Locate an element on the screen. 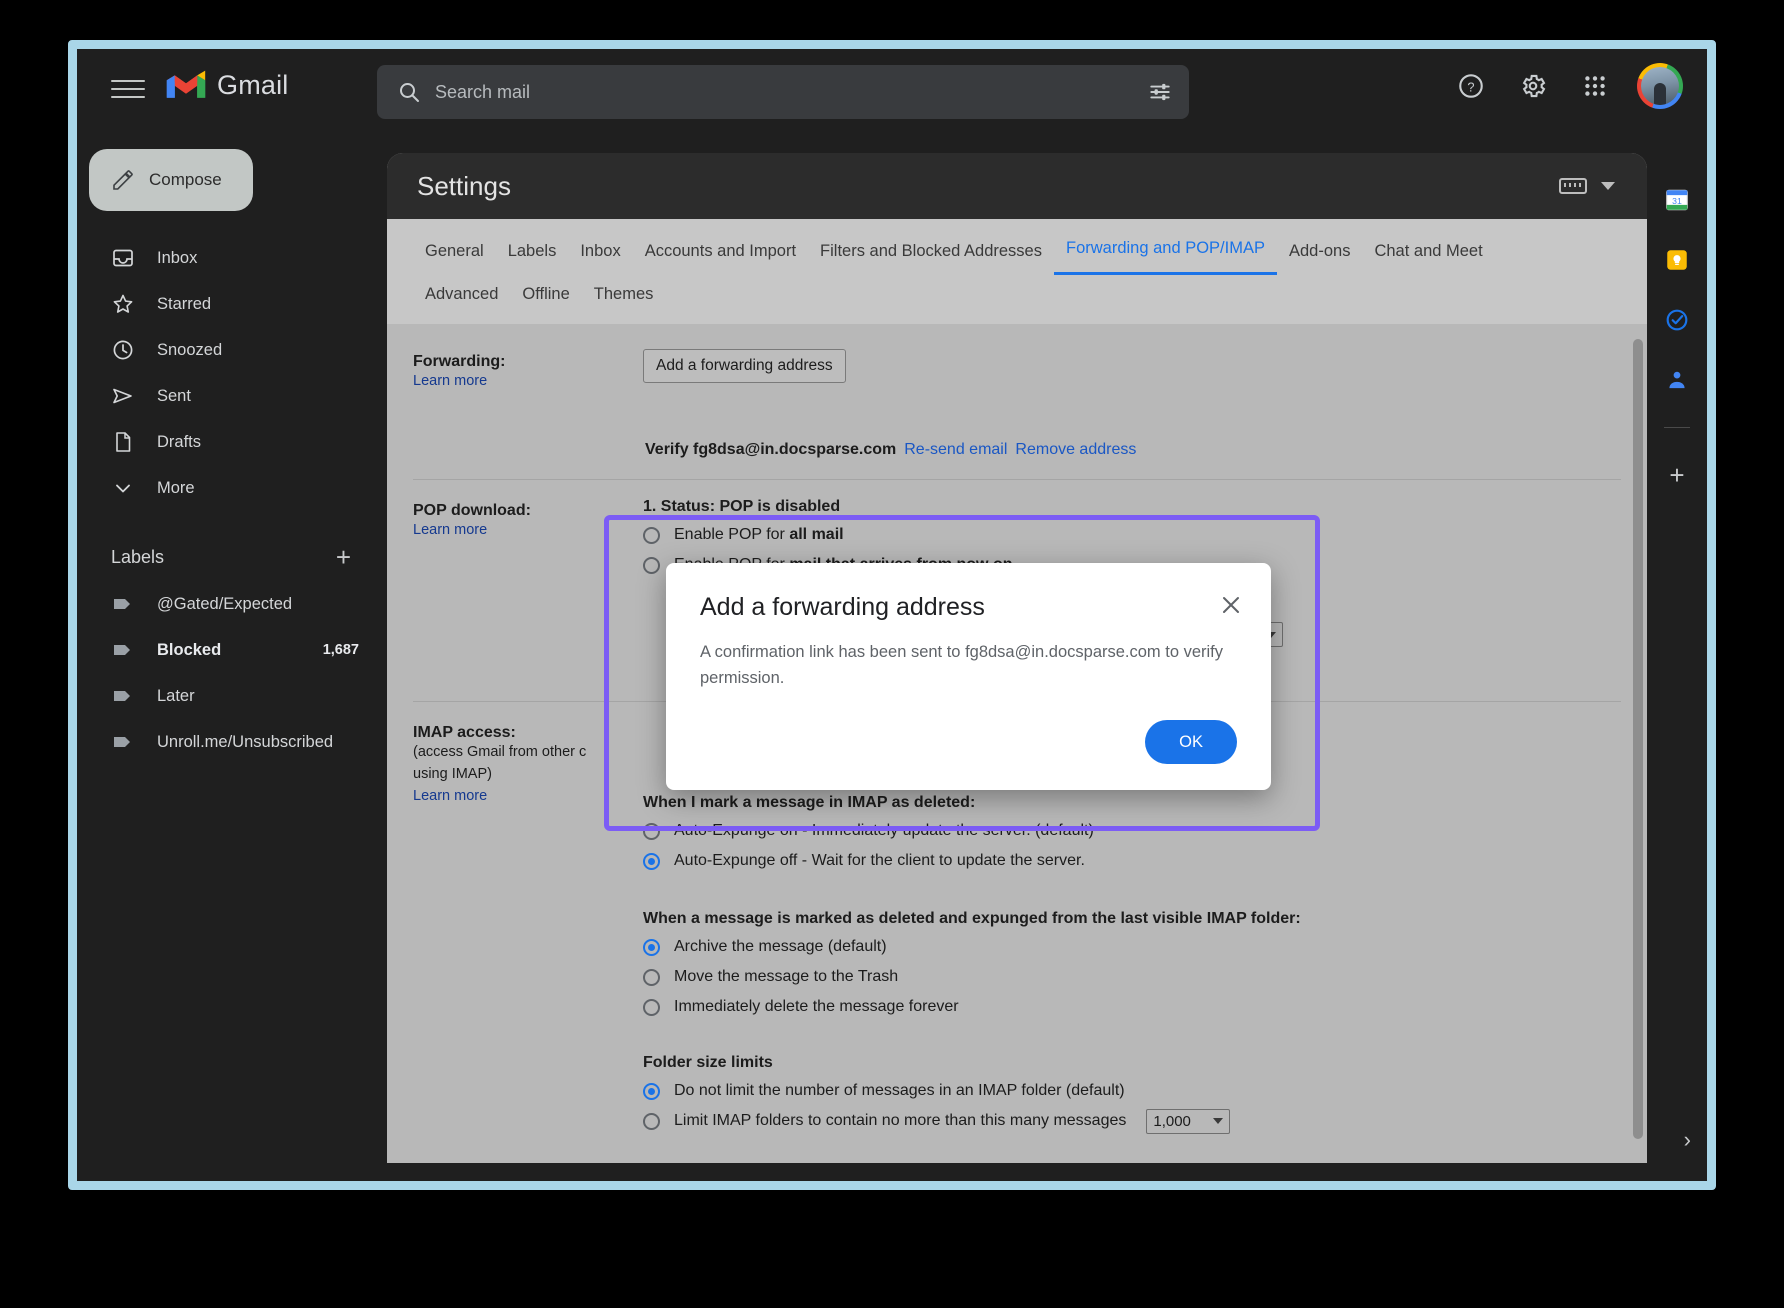 Image resolution: width=1784 pixels, height=1308 pixels. keyboard-icon is located at coordinates (1573, 186).